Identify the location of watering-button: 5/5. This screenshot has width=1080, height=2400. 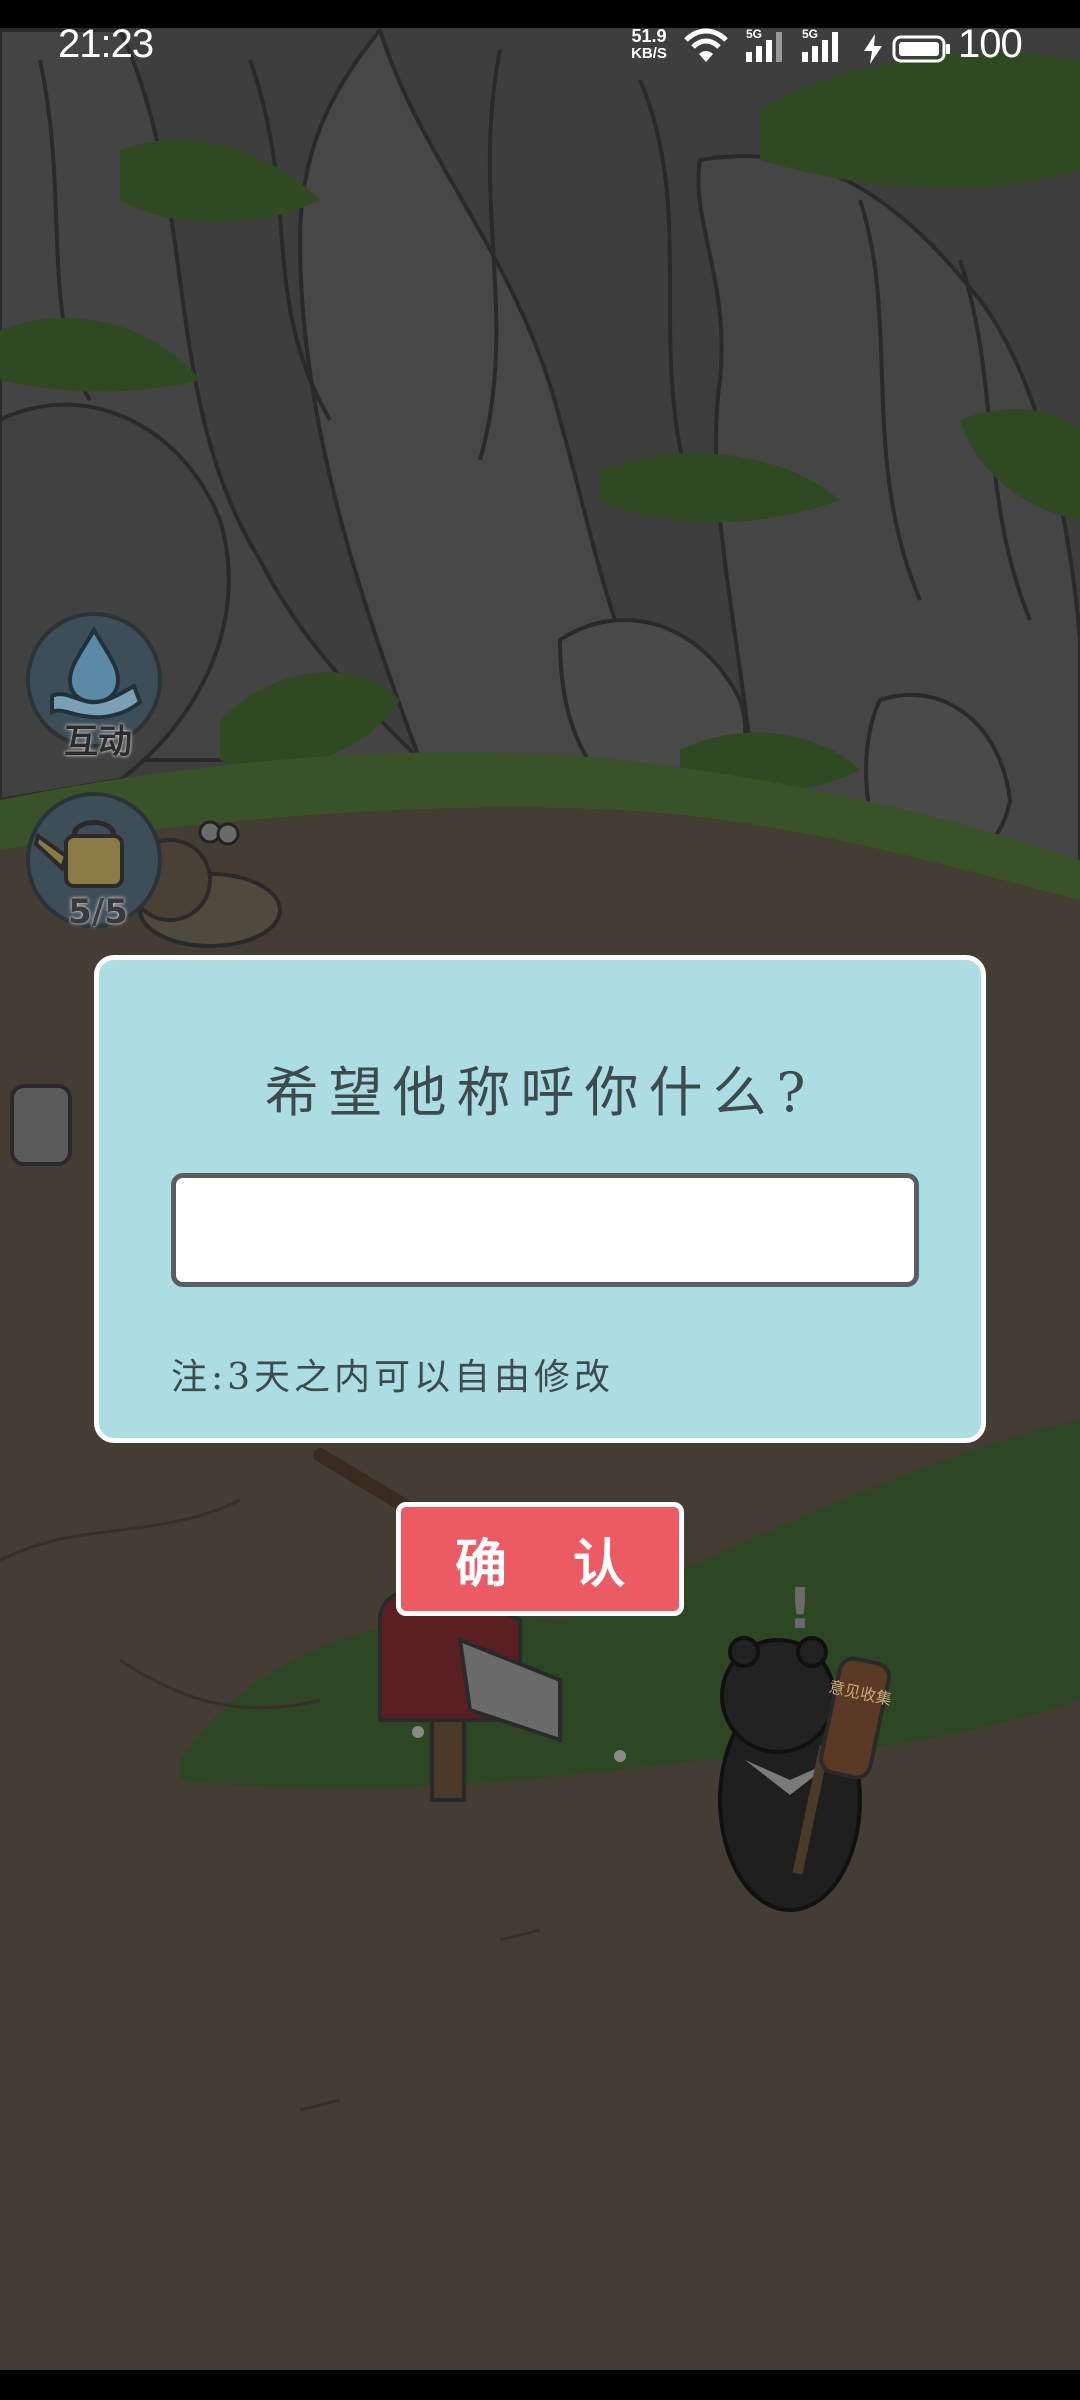
(94, 862).